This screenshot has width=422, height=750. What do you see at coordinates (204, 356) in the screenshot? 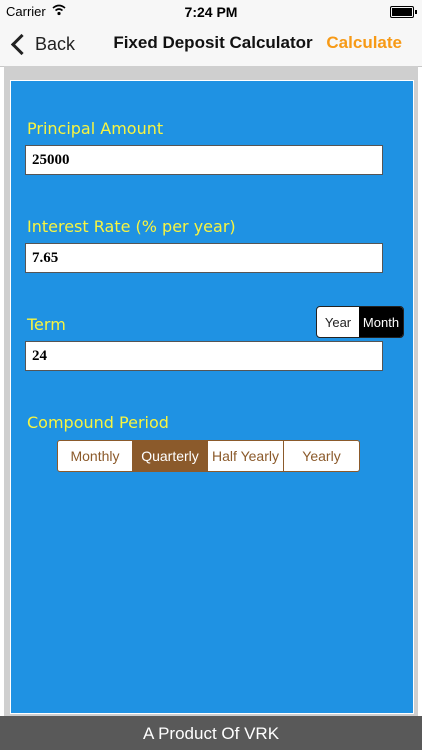
I see `term-input` at bounding box center [204, 356].